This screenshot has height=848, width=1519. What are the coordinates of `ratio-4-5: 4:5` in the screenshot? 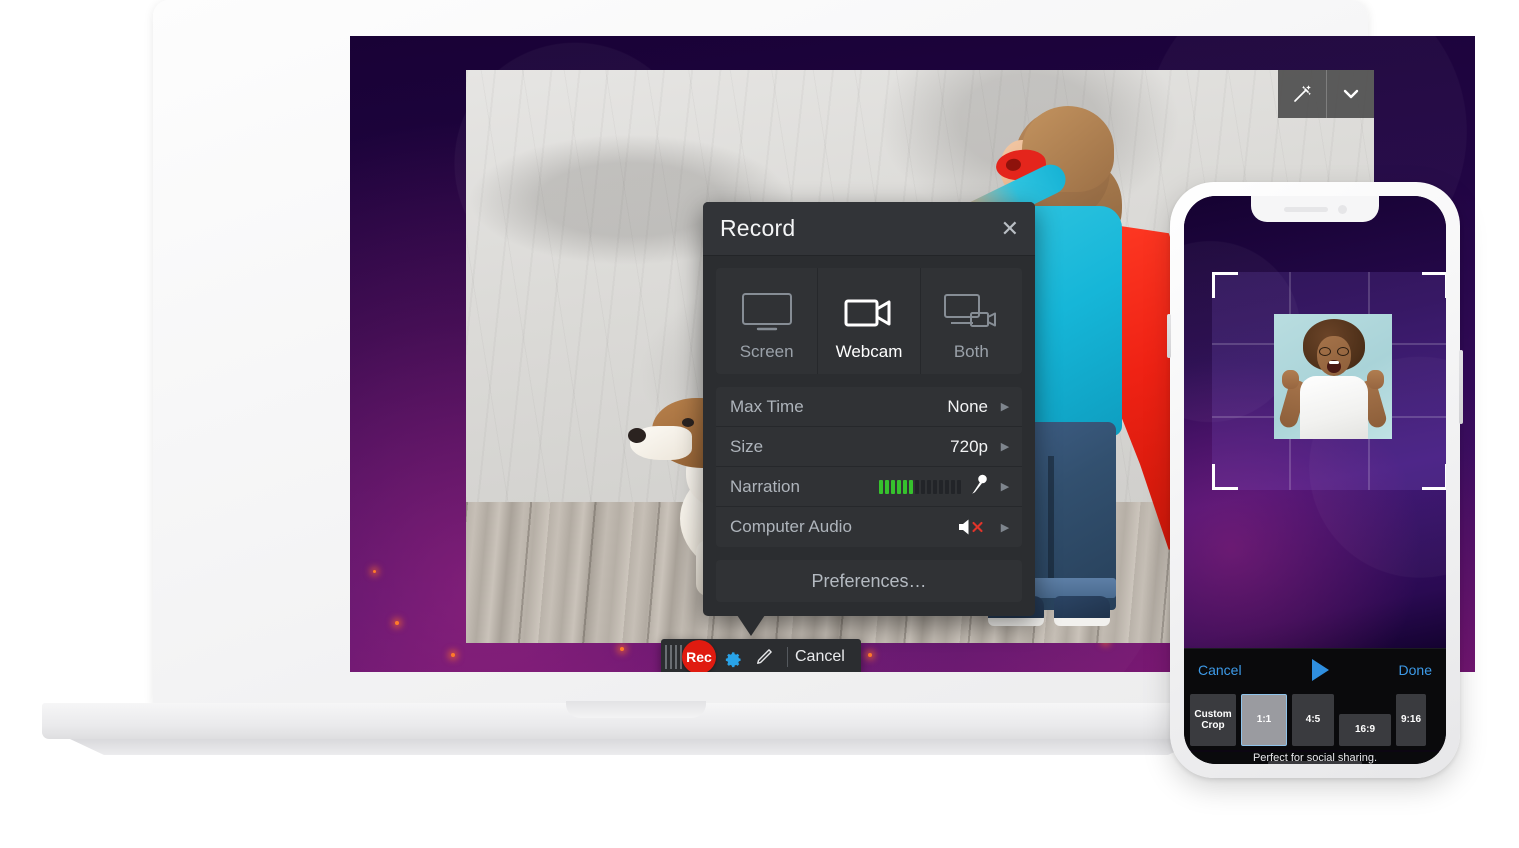 It's located at (1313, 720).